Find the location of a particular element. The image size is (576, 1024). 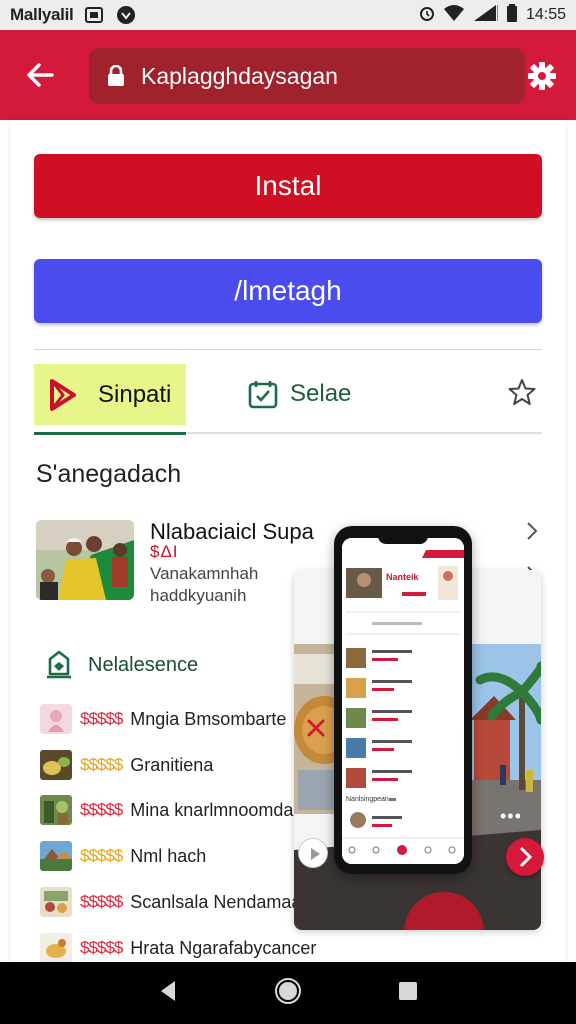

carrier-name: Mallyalil is located at coordinates (42, 14).